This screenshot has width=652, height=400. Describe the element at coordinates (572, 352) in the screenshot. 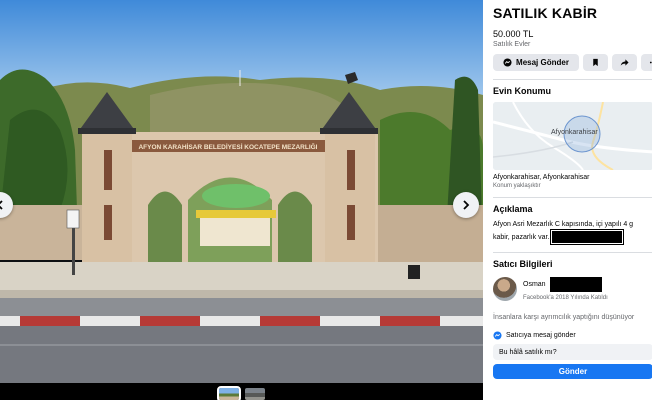

I see `message-input: Bu hâlâ satılık mı?` at that location.